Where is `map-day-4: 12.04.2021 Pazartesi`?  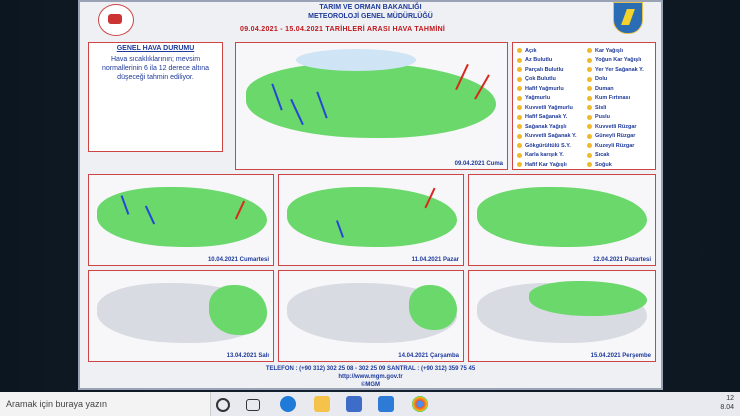
map-day-4: 12.04.2021 Pazartesi is located at coordinates (562, 220).